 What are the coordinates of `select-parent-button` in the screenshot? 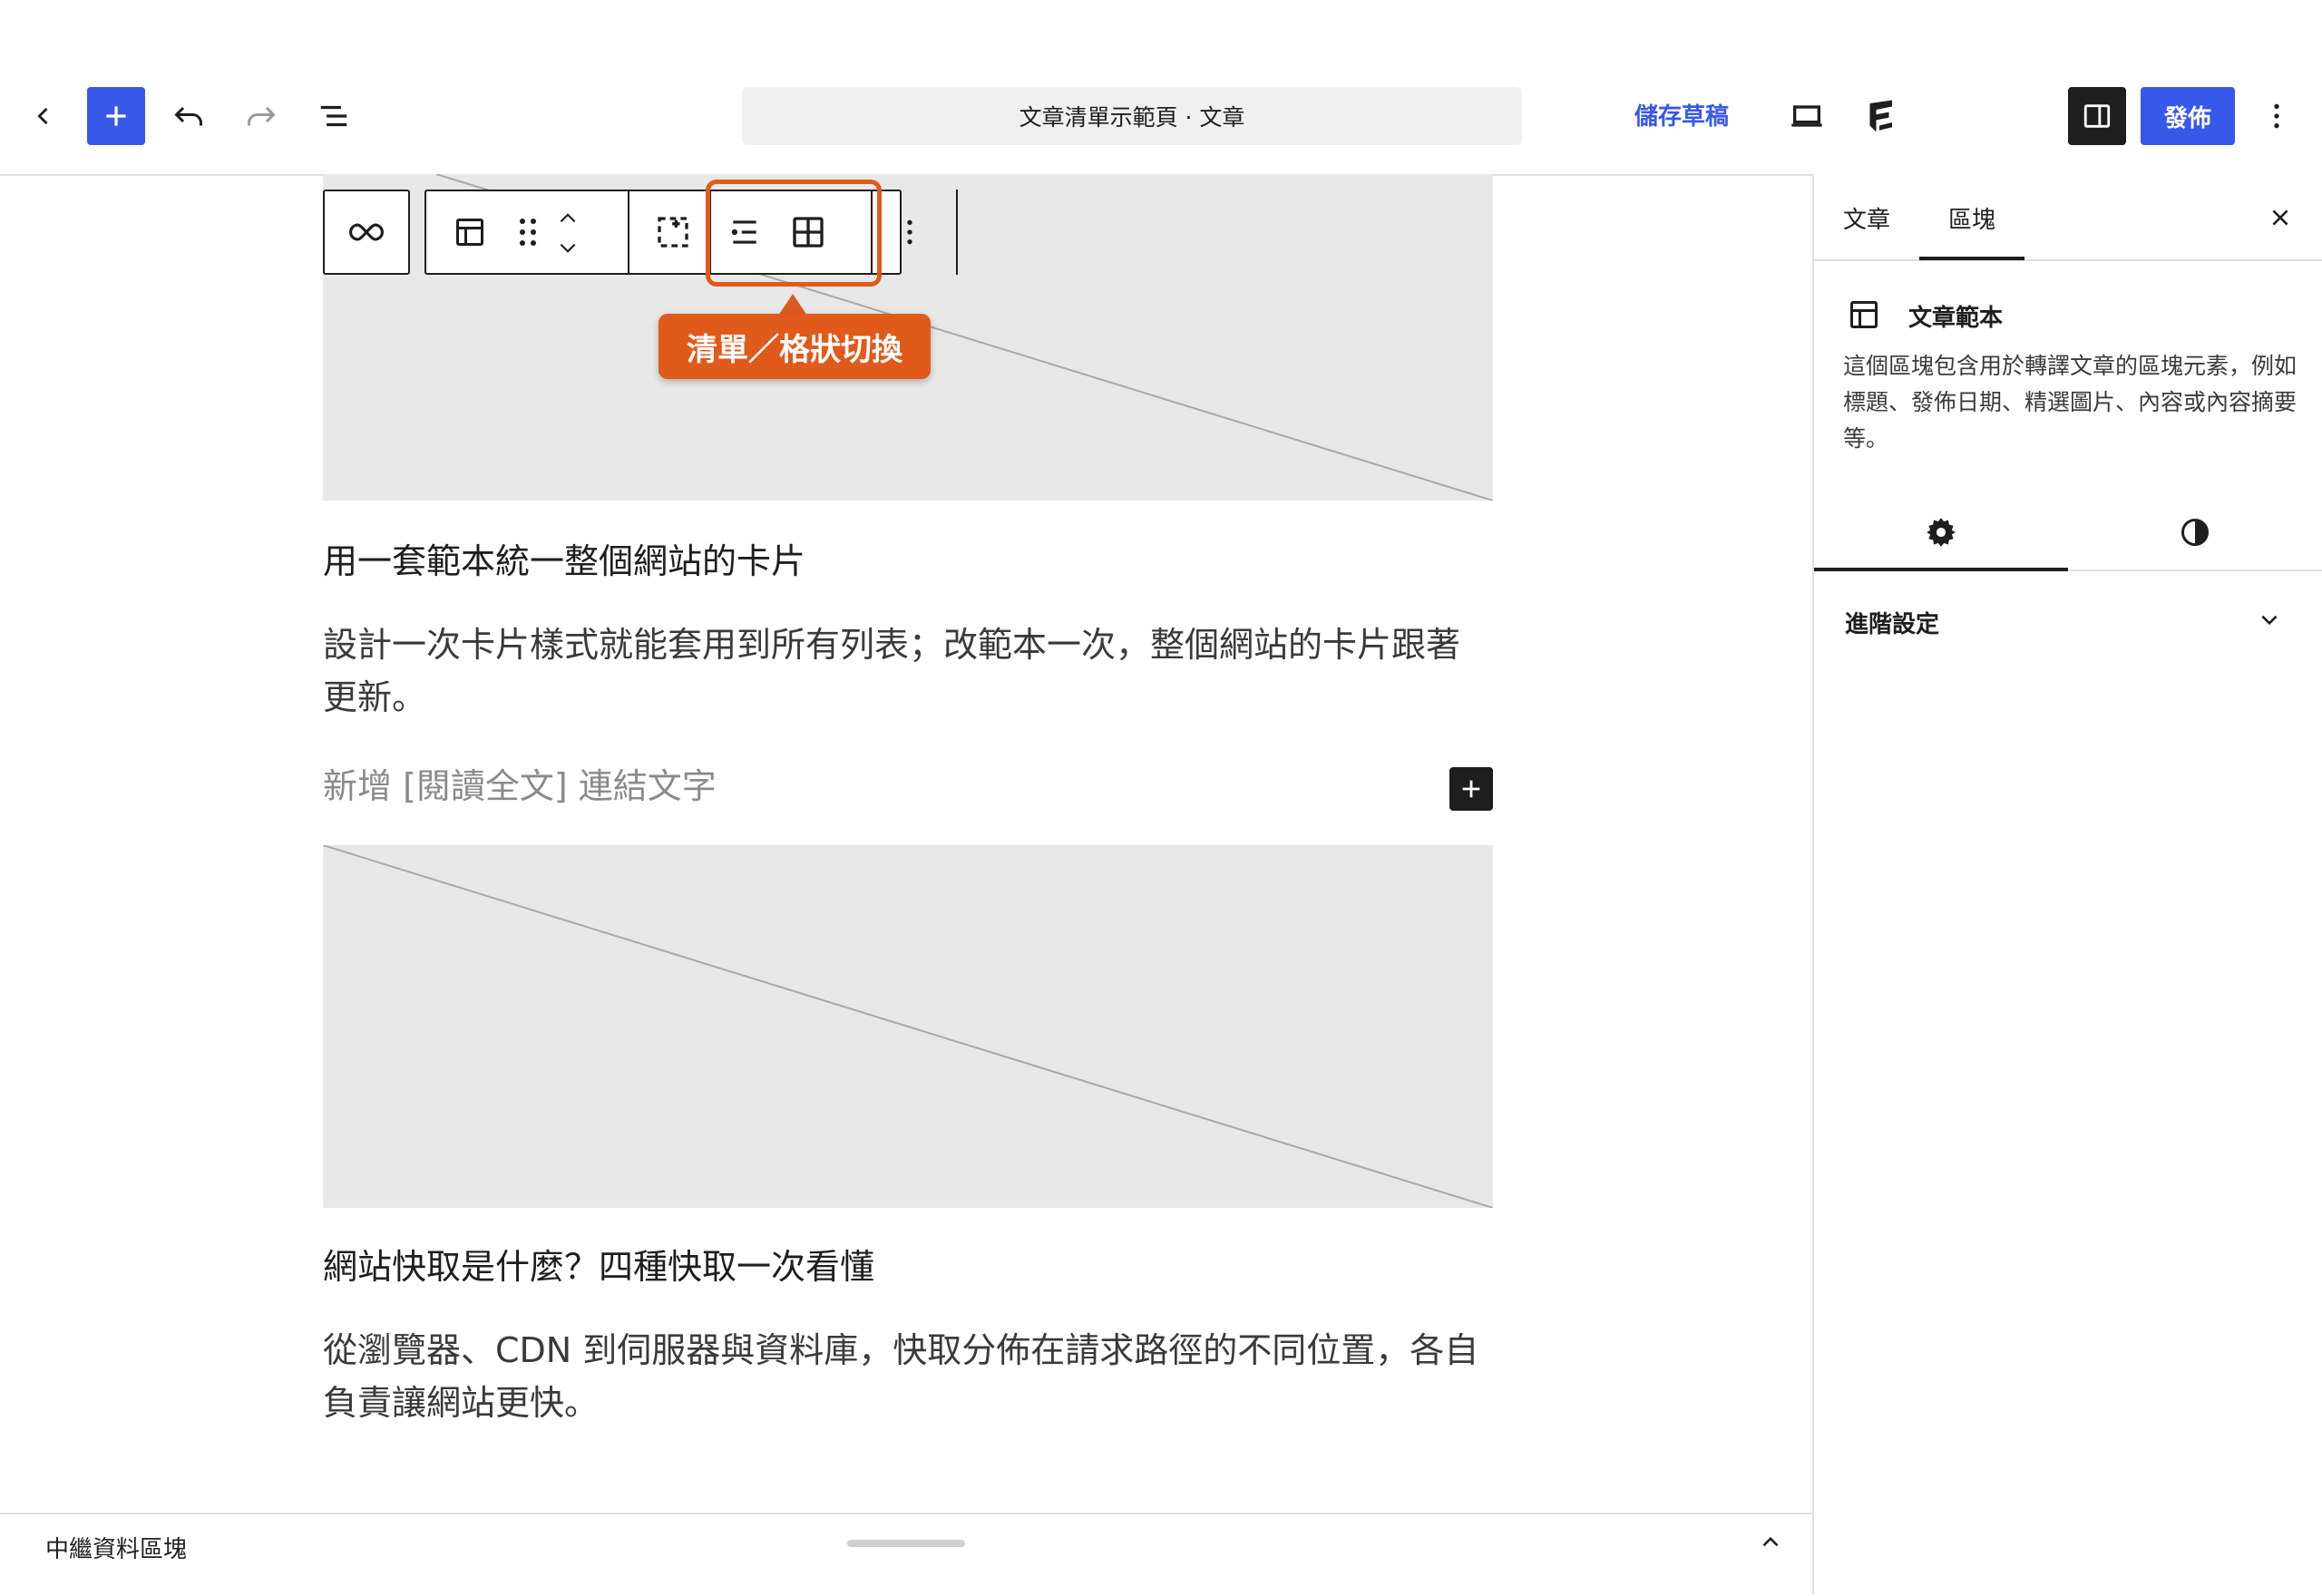 It's located at (673, 232).